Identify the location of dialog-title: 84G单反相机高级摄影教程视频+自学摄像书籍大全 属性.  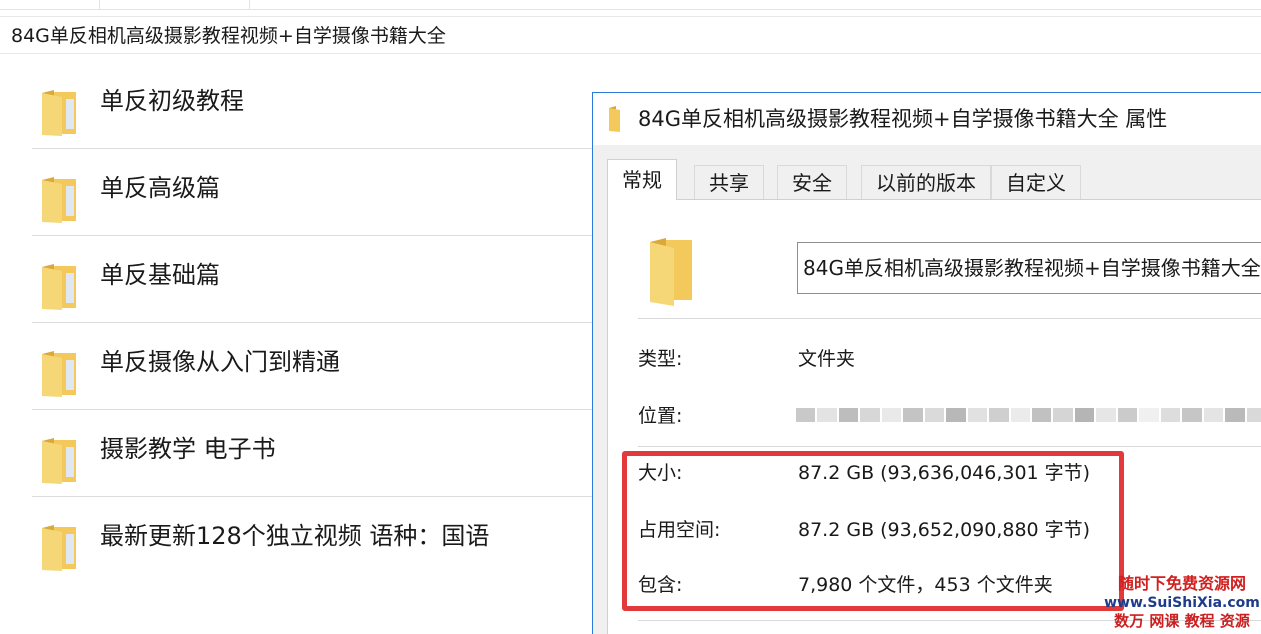
(903, 119).